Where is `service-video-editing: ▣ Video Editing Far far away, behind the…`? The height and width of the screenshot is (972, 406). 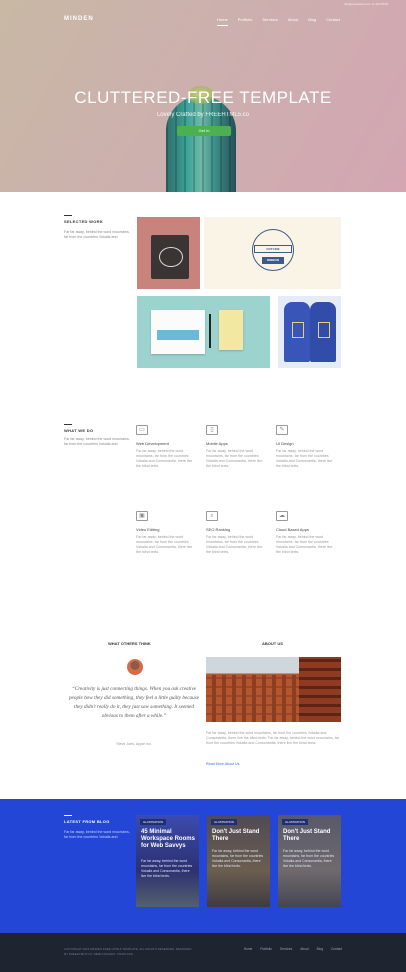 service-video-editing: ▣ Video Editing Far far away, behind the… is located at coordinates (166, 533).